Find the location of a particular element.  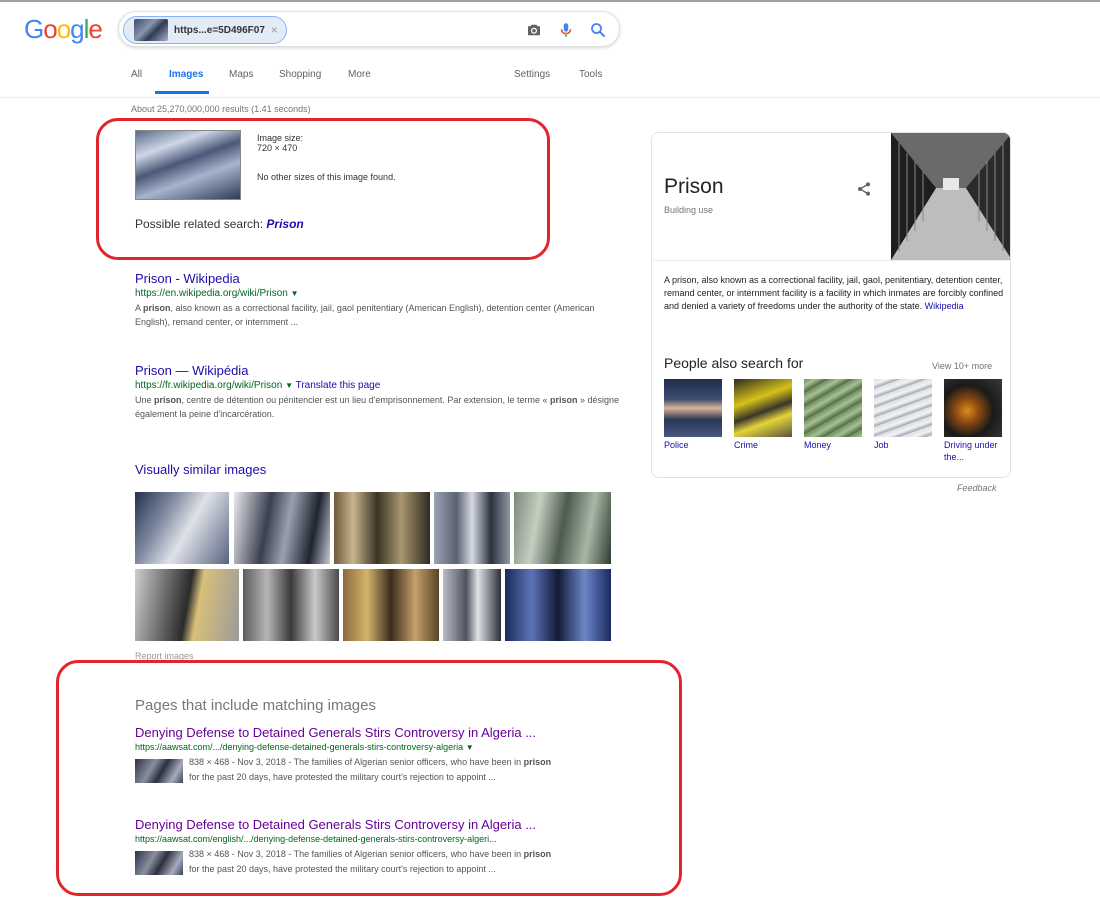

snippet-text: Une is located at coordinates (145, 400).